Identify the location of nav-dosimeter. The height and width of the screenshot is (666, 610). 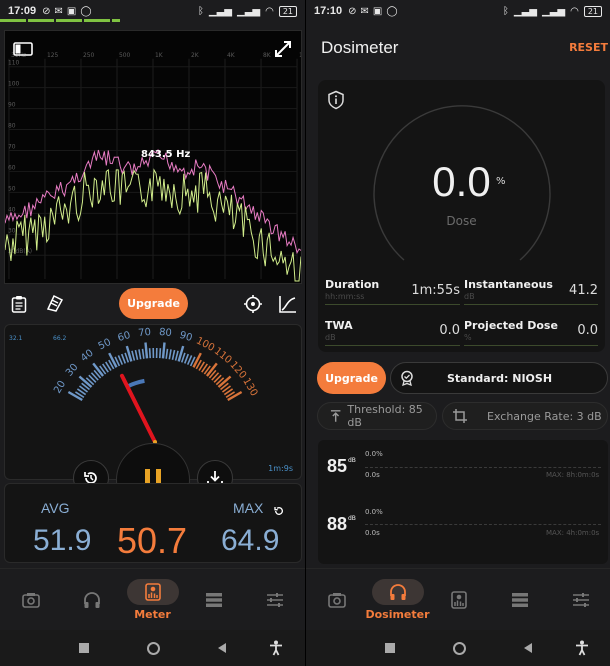
(91, 600).